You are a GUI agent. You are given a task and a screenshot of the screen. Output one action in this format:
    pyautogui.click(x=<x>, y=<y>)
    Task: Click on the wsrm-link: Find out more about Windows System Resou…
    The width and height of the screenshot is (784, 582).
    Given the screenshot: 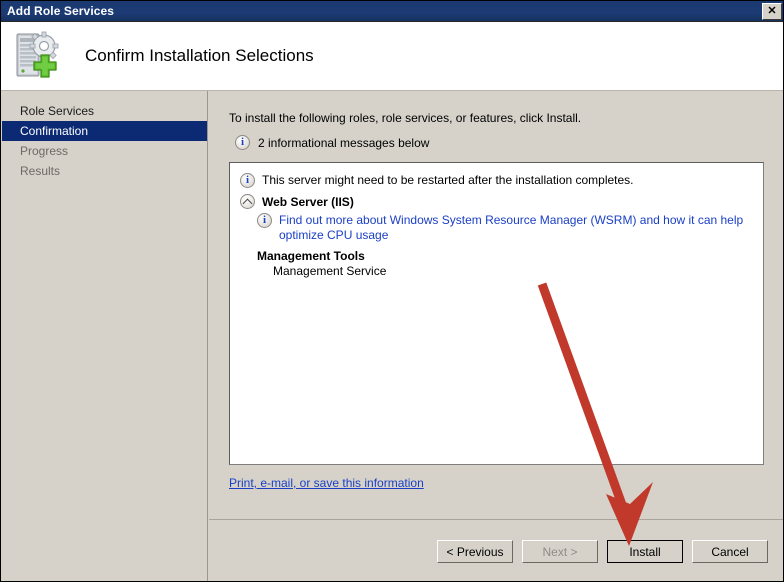 What is the action you would take?
    pyautogui.click(x=514, y=228)
    